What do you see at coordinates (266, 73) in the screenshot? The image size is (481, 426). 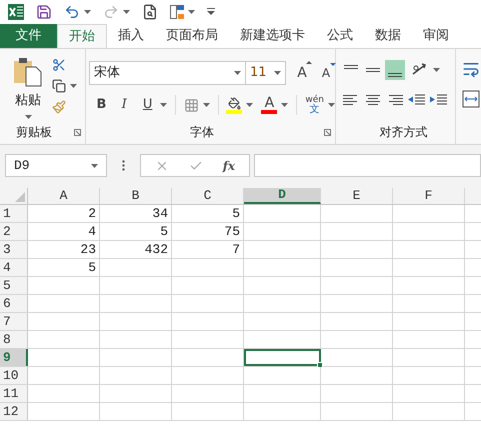 I see `font-size-field: 11` at bounding box center [266, 73].